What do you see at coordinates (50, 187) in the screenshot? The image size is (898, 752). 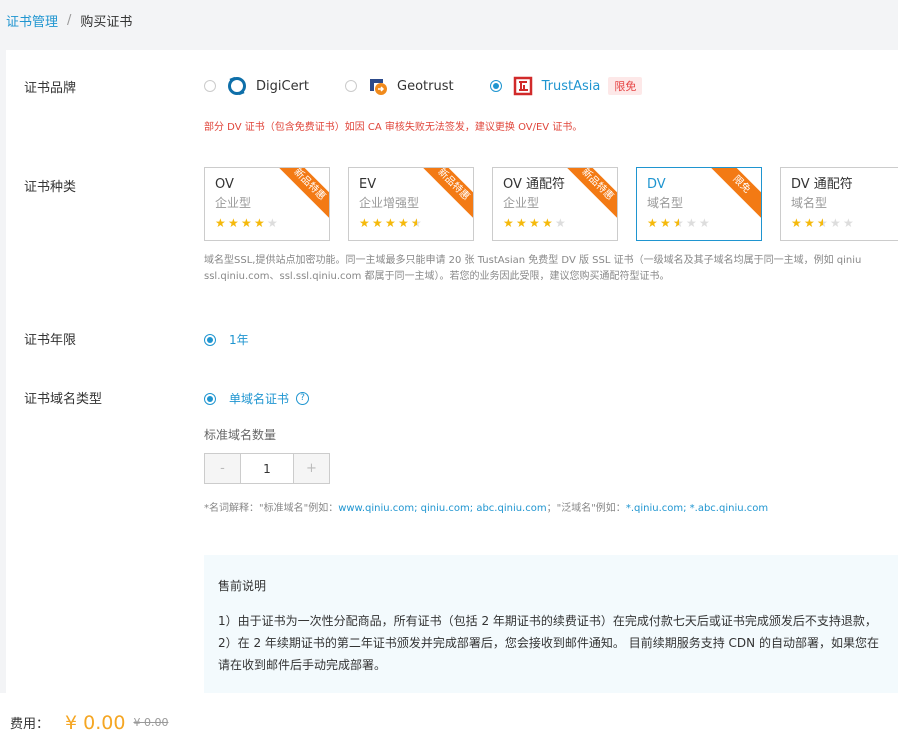 I see `type-label: 证书种类` at bounding box center [50, 187].